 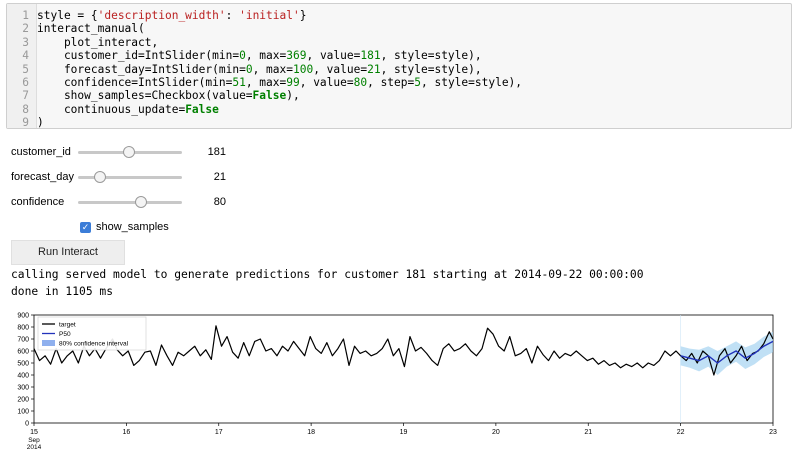 I want to click on confidence-value: 80, so click(x=219, y=202).